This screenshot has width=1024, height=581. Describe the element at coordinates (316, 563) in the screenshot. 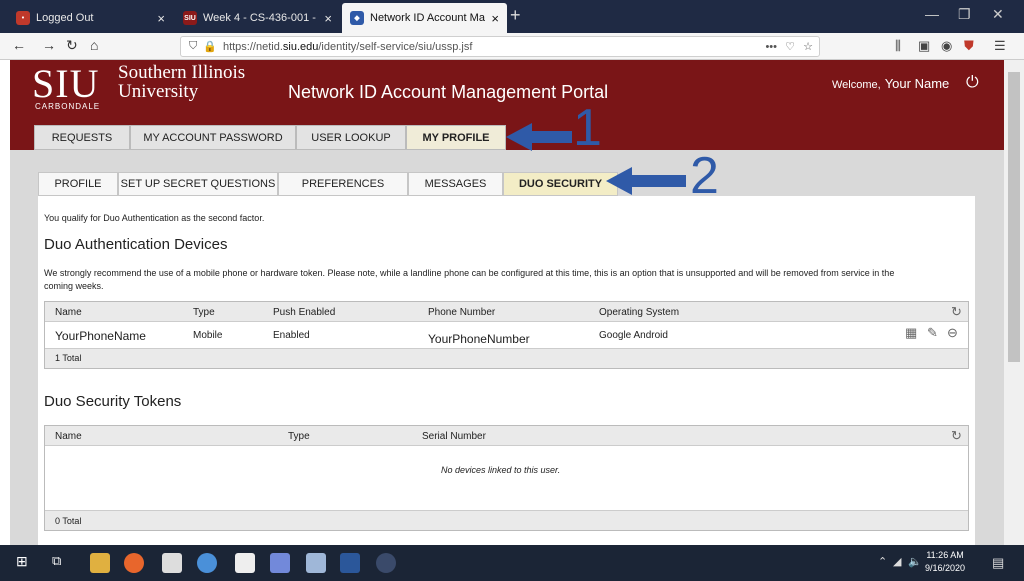

I see `app-icon` at that location.